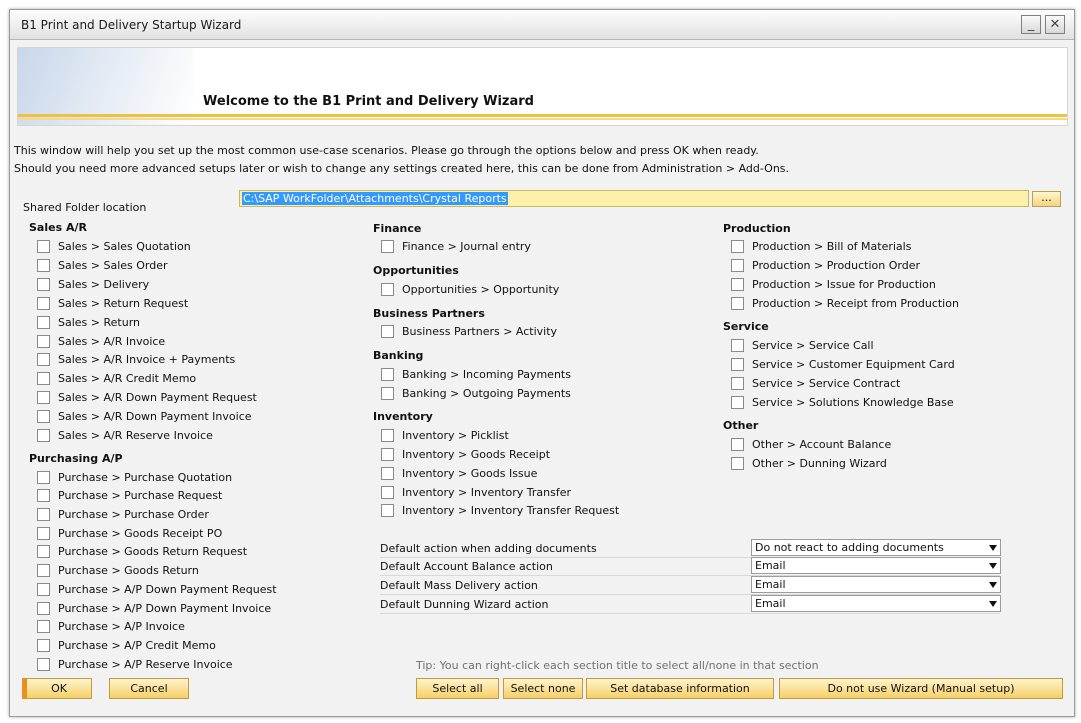 The height and width of the screenshot is (723, 1081). What do you see at coordinates (398, 355) in the screenshot?
I see `section-title-banking: Banking` at bounding box center [398, 355].